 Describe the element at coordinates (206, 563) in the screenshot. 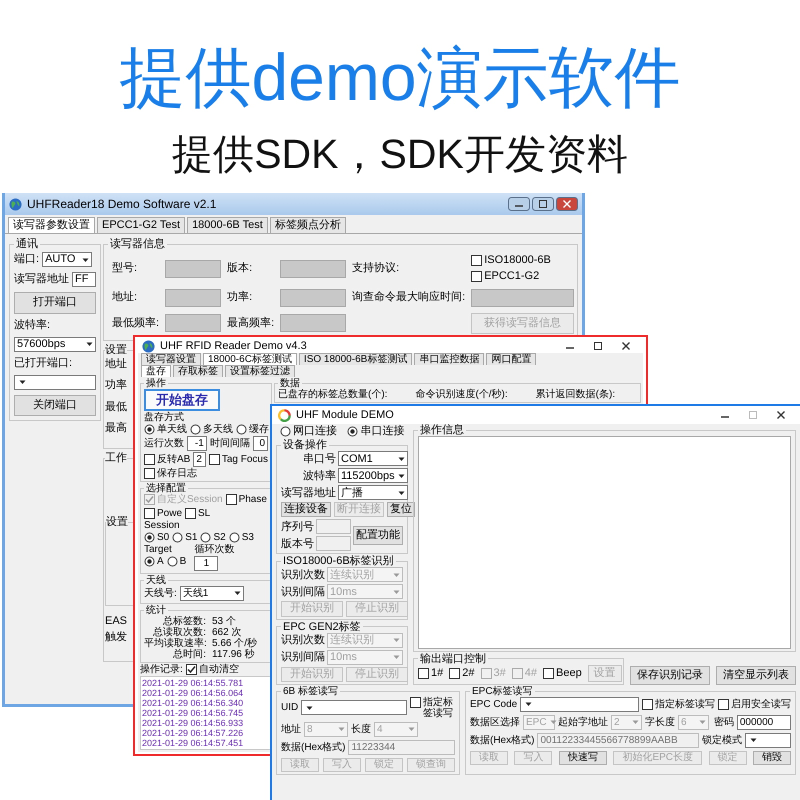

I see `input-field: 1` at that location.